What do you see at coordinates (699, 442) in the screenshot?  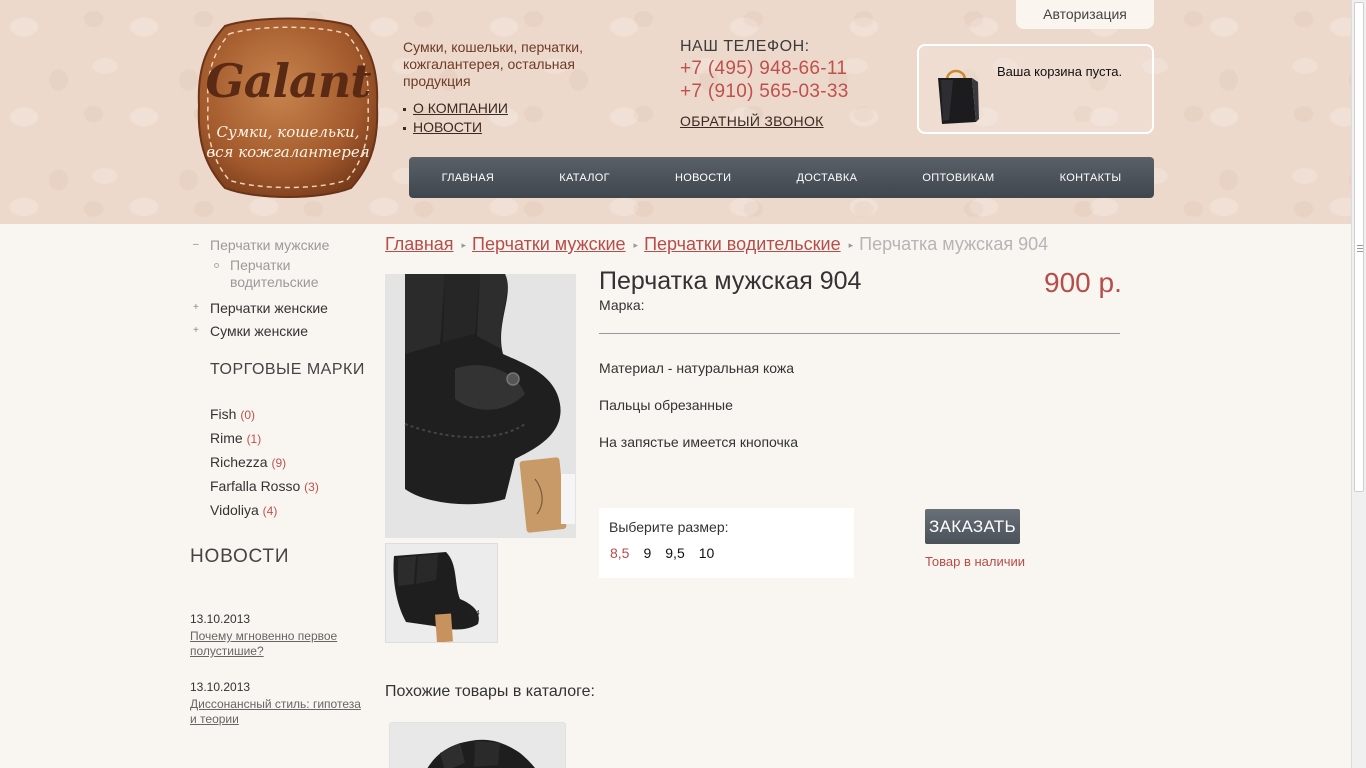 I see `product-description-line: На запястье имеется кнопочка` at bounding box center [699, 442].